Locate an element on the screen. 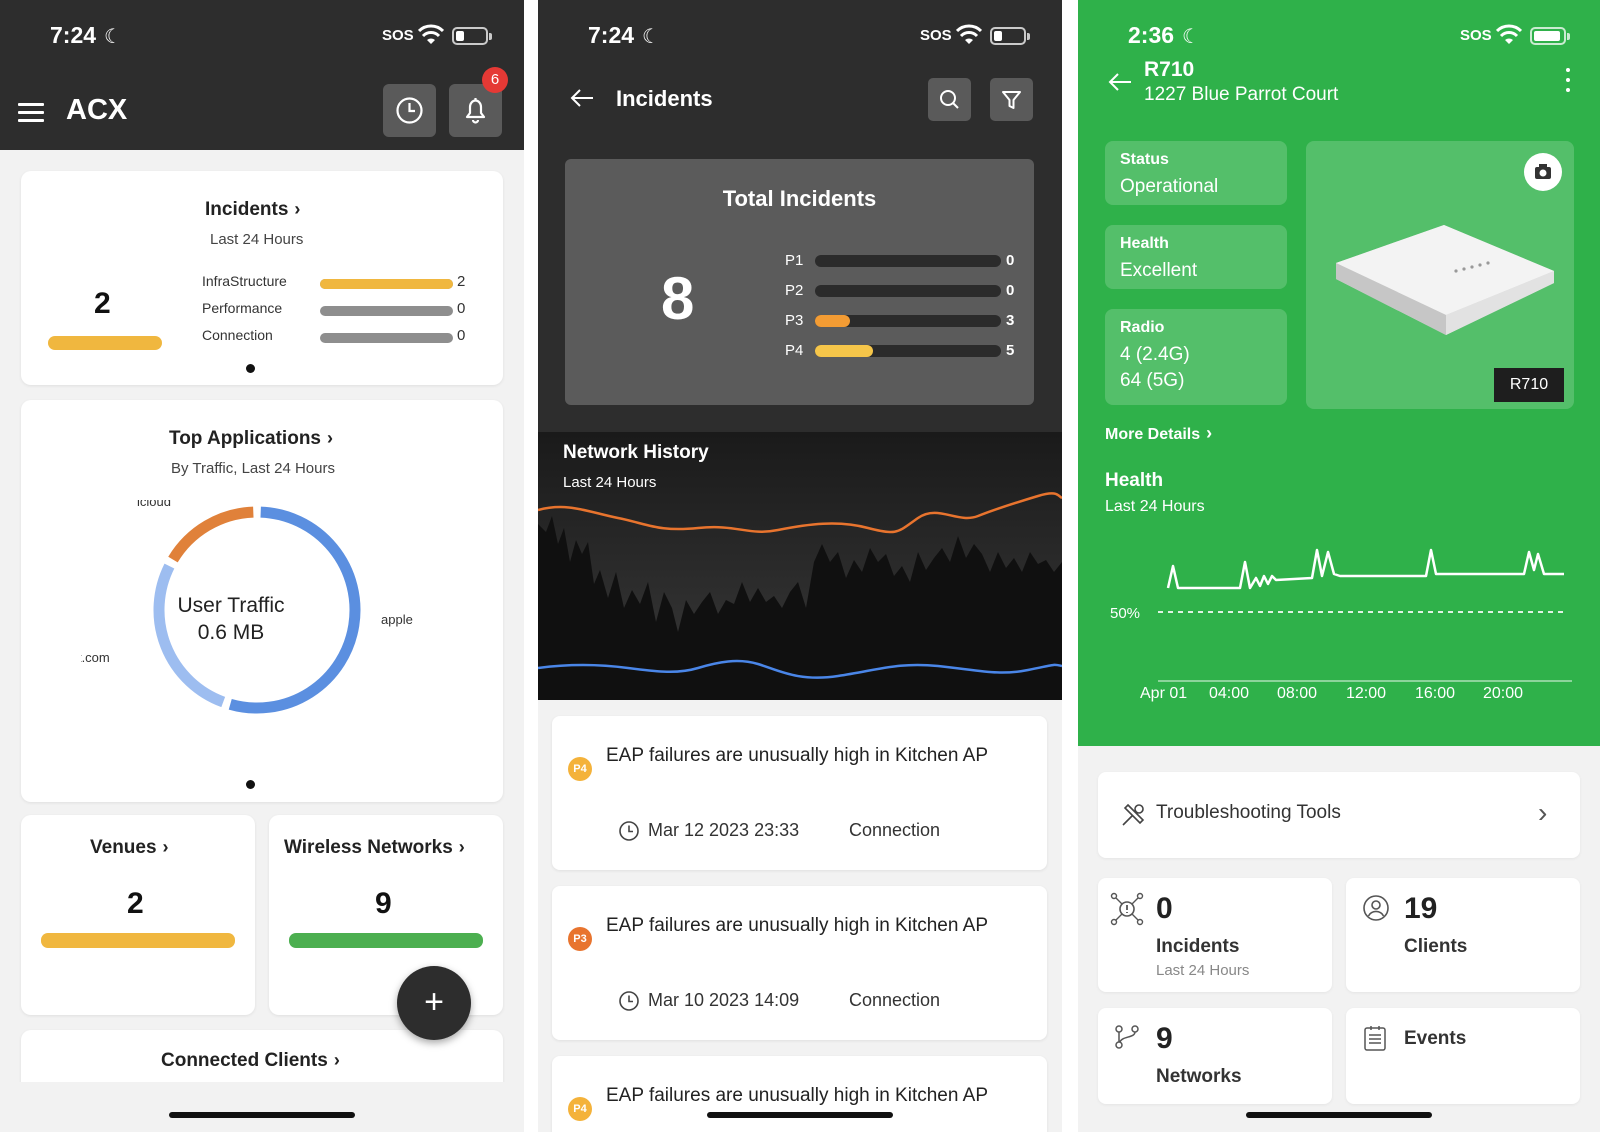 The image size is (1600, 1132). venues-card: Venues › 2 is located at coordinates (138, 915).